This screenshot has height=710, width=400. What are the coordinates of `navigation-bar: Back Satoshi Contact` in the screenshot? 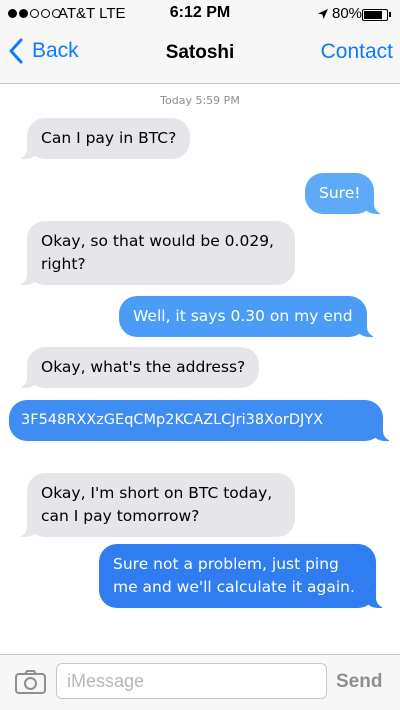 It's located at (200, 56).